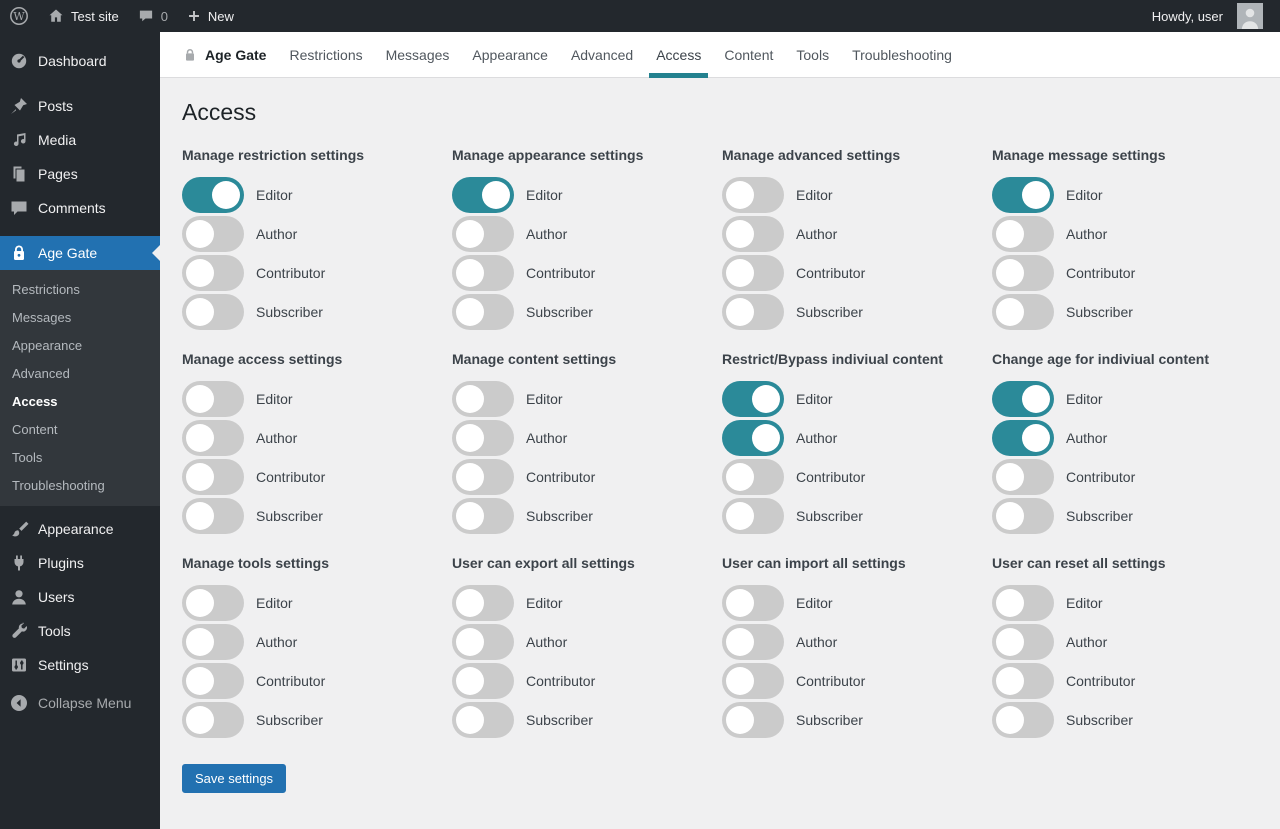 This screenshot has width=1280, height=829. Describe the element at coordinates (210, 16) in the screenshot. I see `new-menu: New` at that location.